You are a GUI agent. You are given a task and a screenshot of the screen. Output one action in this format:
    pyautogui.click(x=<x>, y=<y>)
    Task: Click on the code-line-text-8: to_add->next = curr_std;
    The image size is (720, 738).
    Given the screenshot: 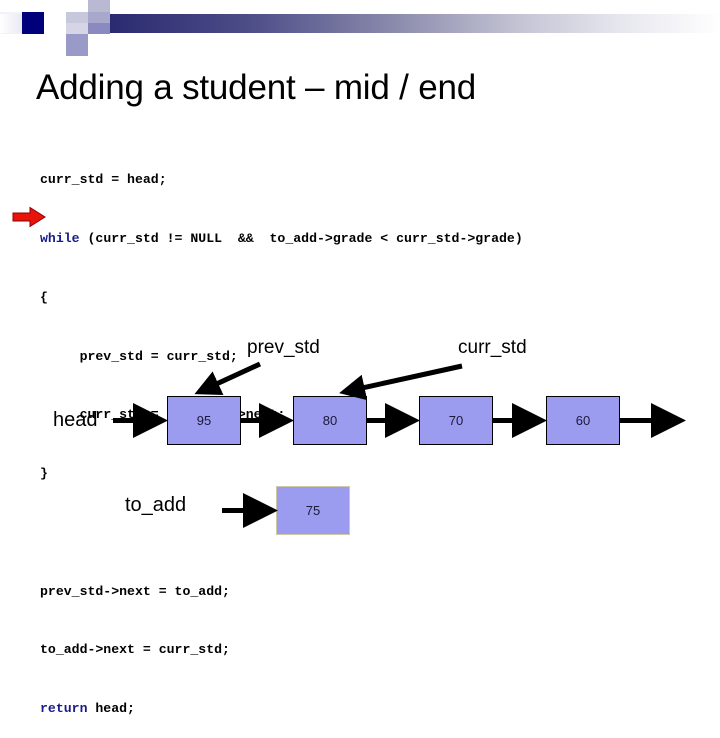 What is the action you would take?
    pyautogui.click(x=135, y=650)
    